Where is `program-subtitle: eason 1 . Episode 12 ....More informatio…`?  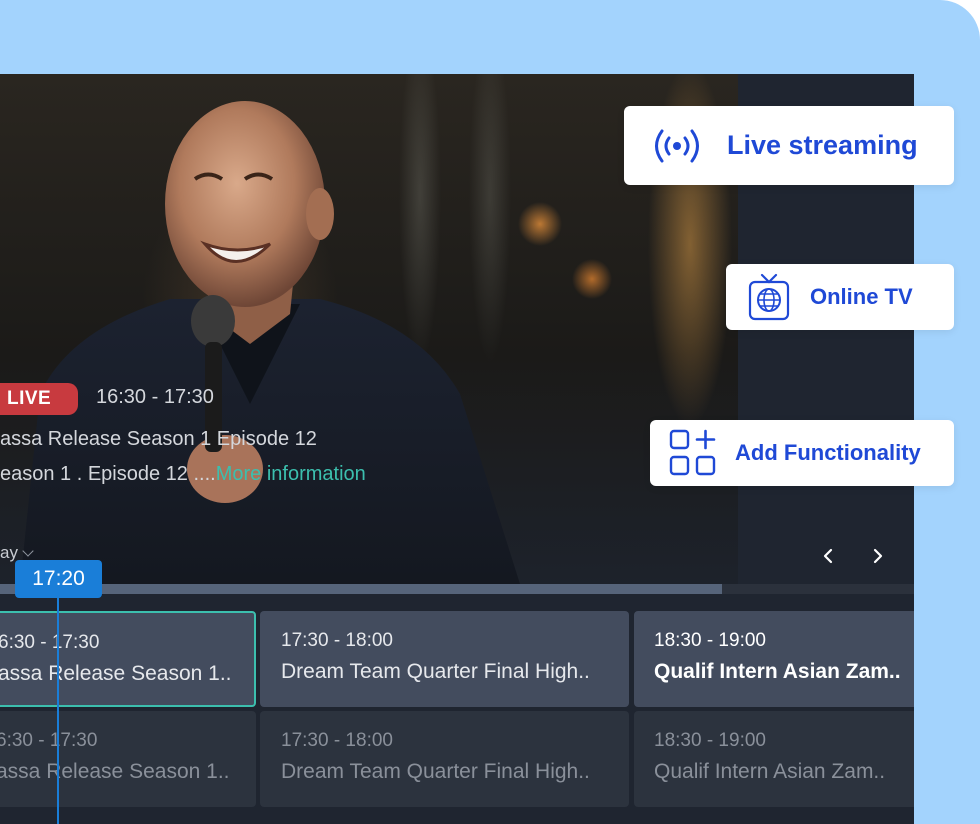 program-subtitle: eason 1 . Episode 12 ....More informatio… is located at coordinates (183, 474).